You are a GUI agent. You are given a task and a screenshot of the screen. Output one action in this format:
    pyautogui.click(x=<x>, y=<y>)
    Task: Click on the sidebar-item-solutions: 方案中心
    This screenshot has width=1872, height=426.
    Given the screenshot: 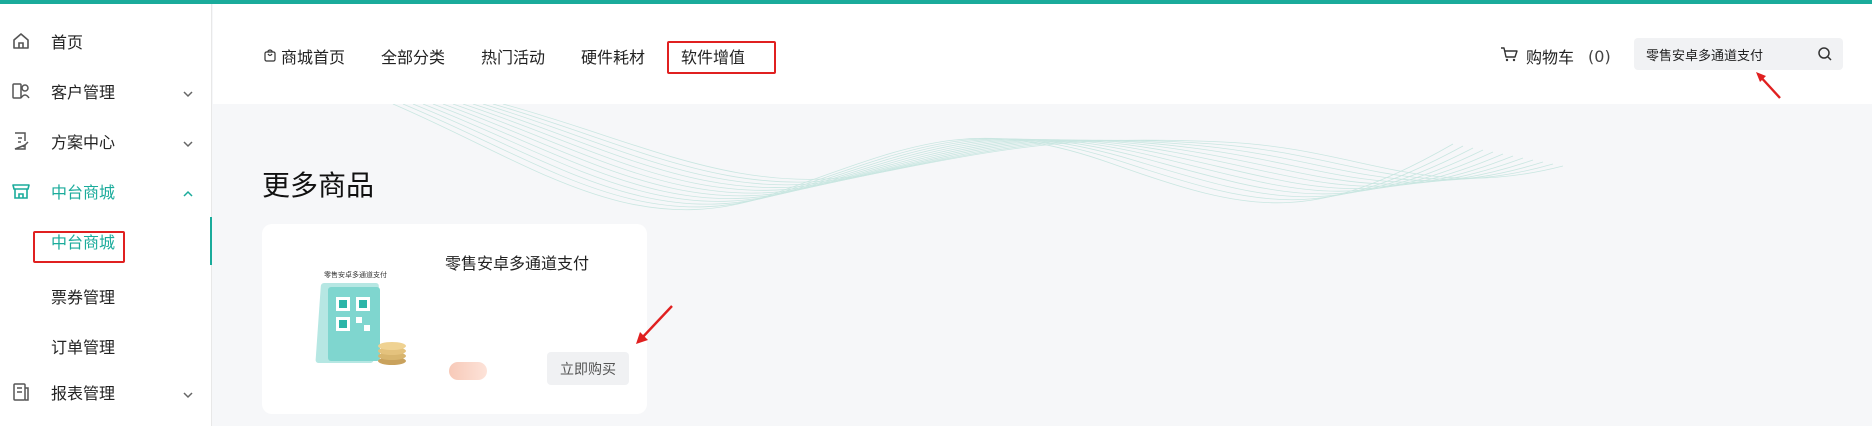 What is the action you would take?
    pyautogui.click(x=106, y=141)
    